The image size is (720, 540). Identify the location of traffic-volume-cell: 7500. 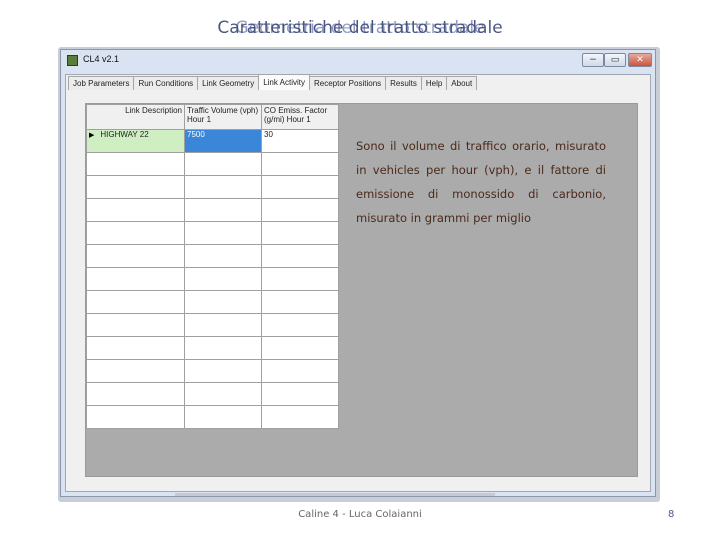
(223, 141).